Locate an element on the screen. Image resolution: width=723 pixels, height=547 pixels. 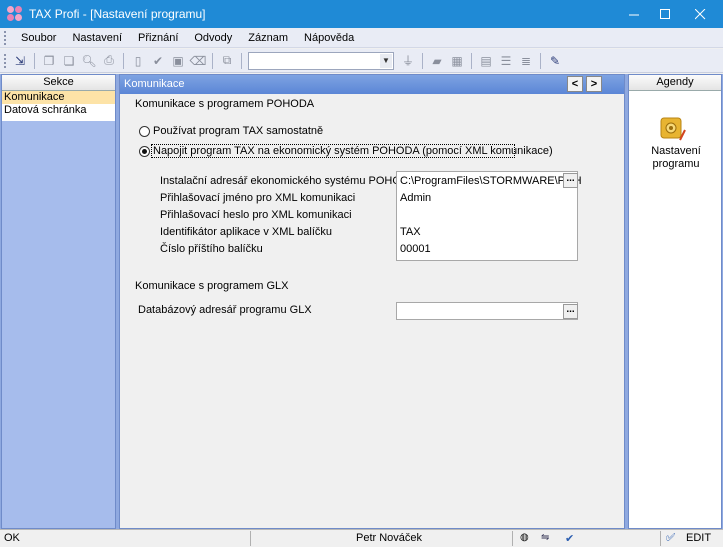
prev-button: < is located at coordinates (575, 84).